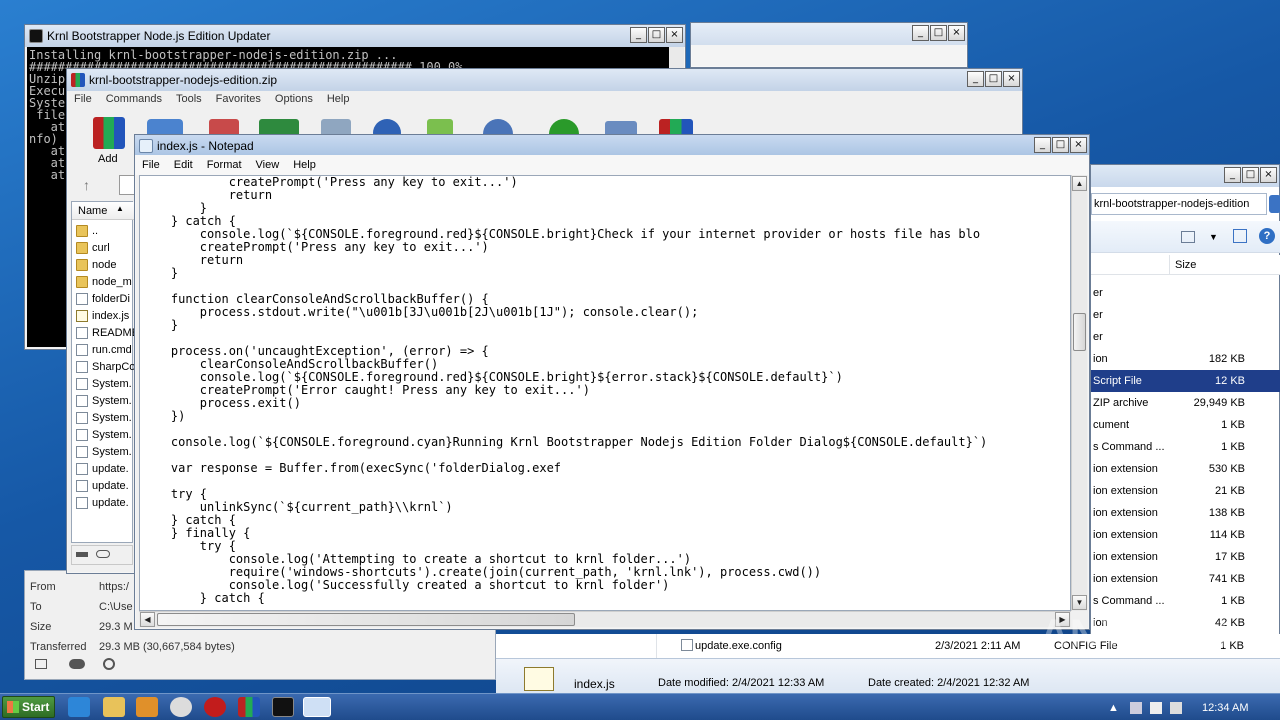  I want to click on explorer-file-row-update-config: update.exe.config 2/3/2021 2:11 AM, so click(873, 646).